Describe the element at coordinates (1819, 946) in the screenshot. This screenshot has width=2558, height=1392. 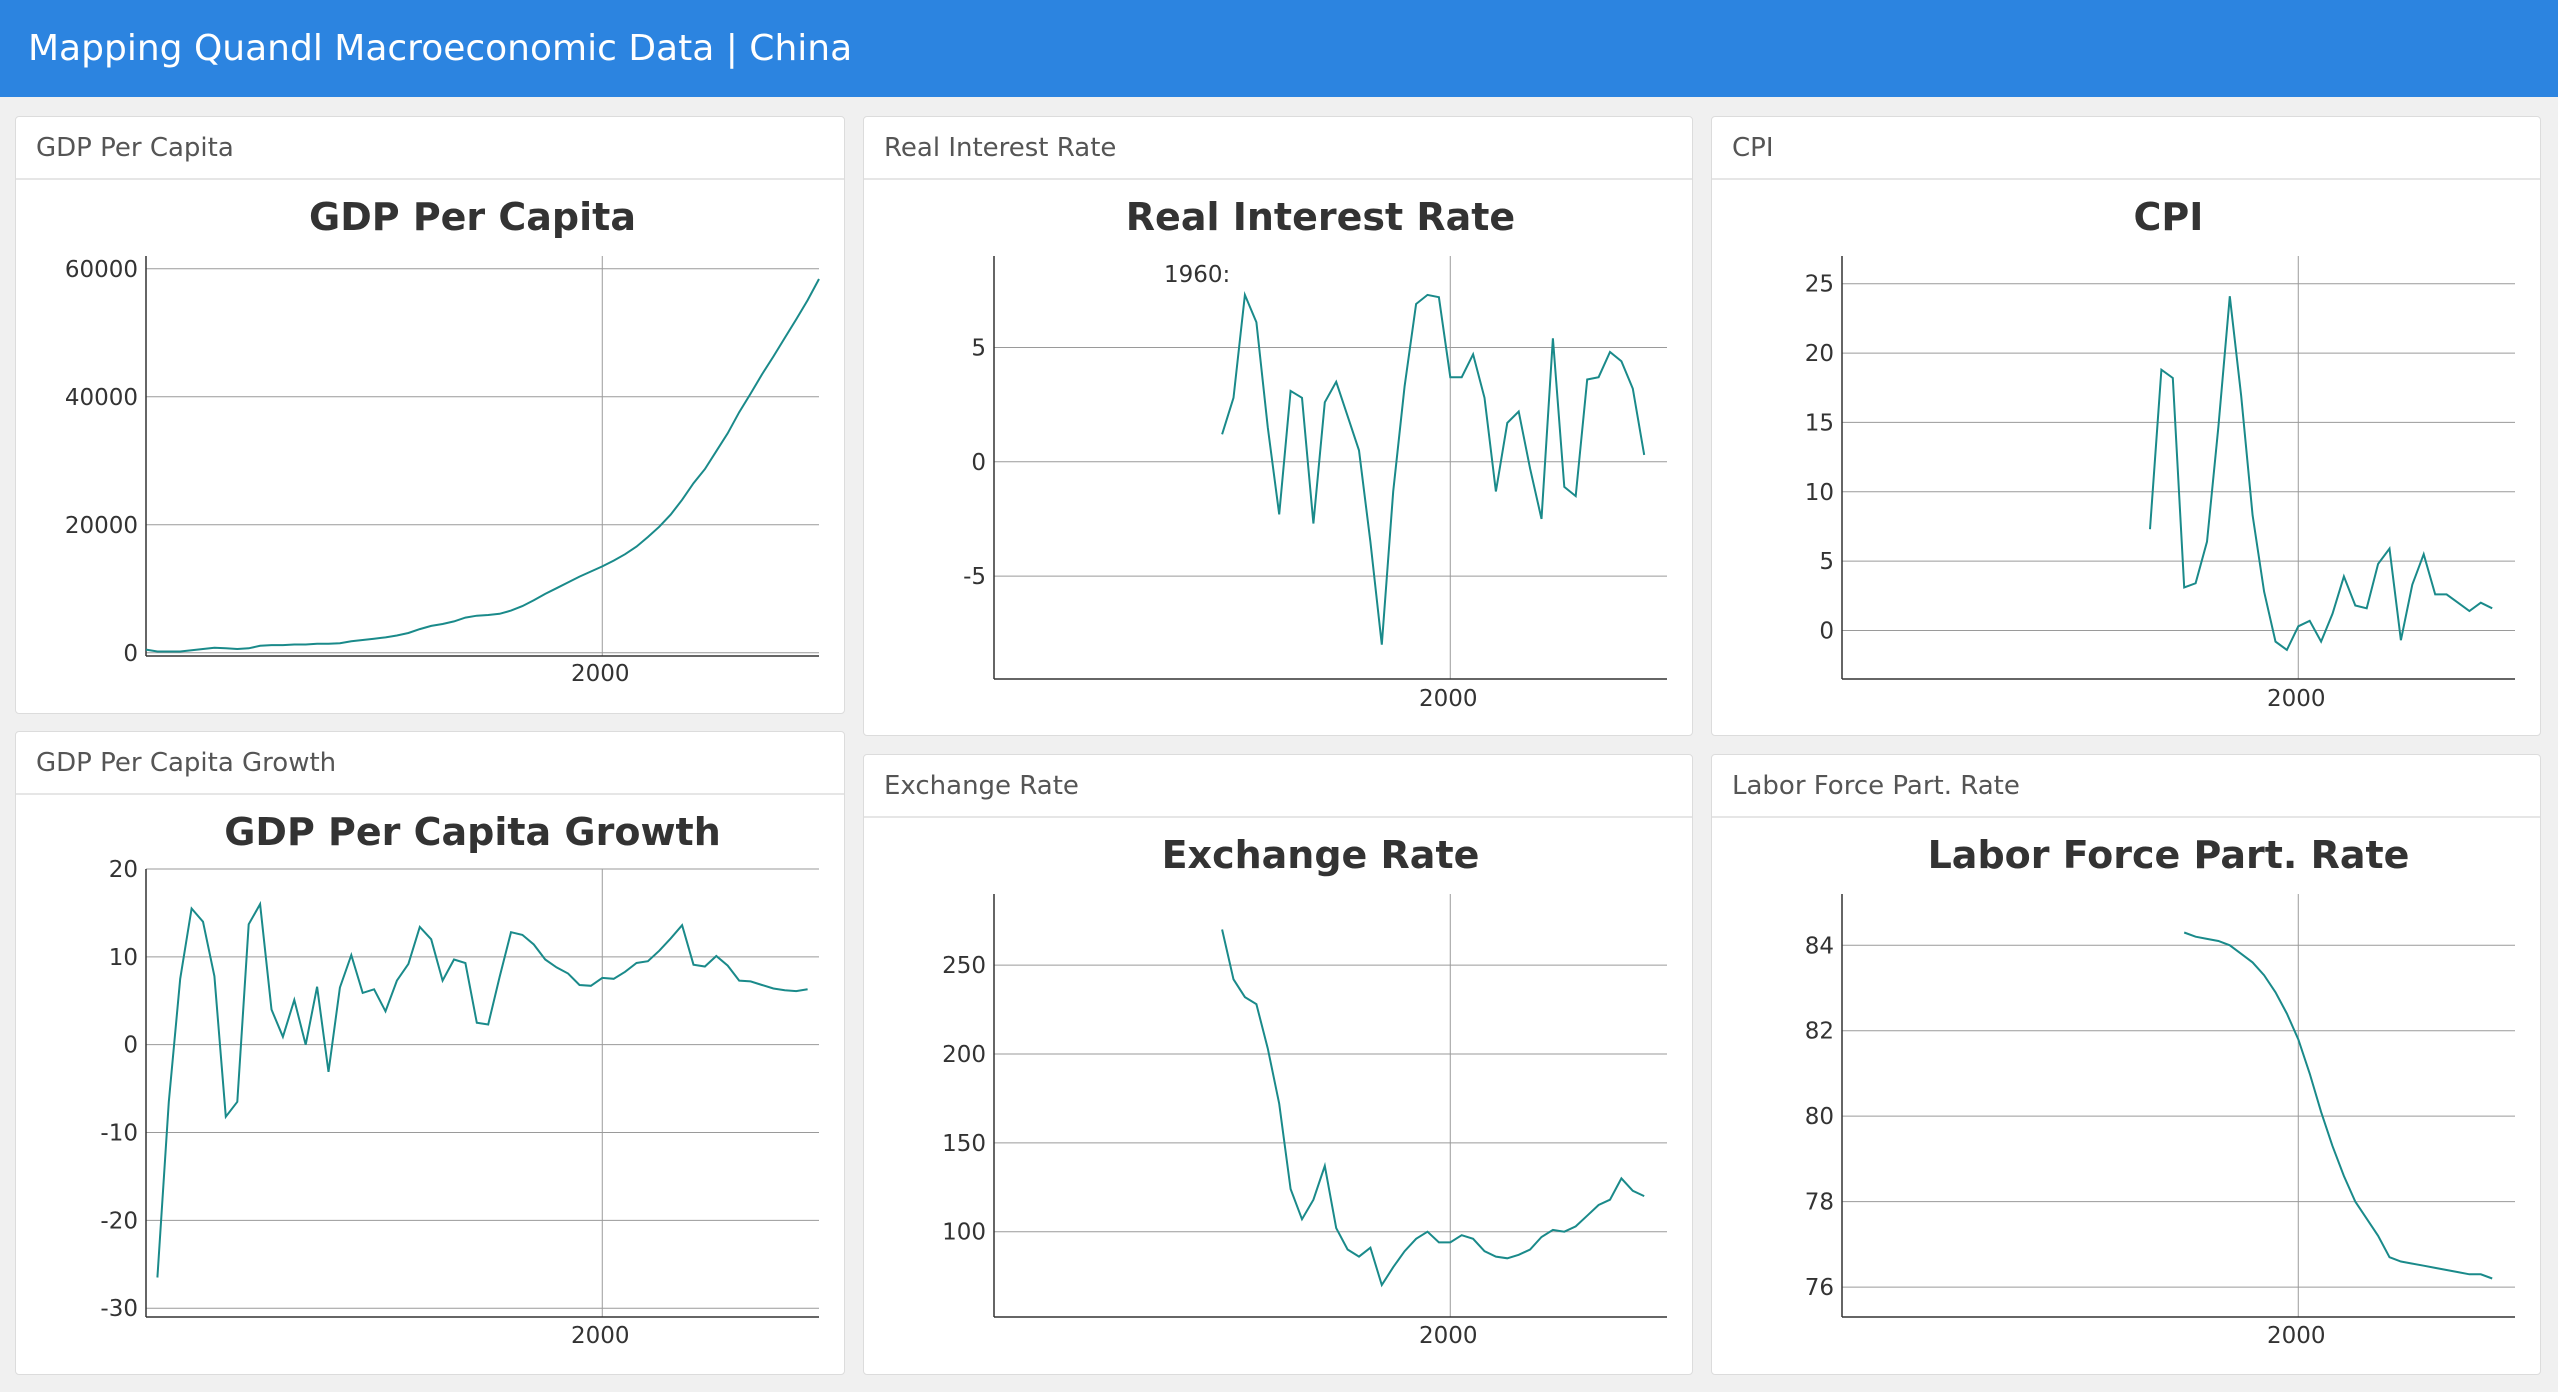
I see `y-tick-label: 84` at that location.